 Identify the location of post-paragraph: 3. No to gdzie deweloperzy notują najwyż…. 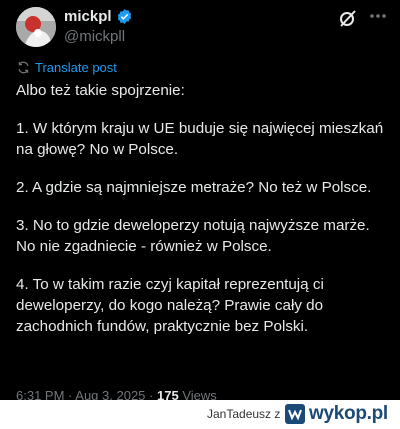
(193, 236).